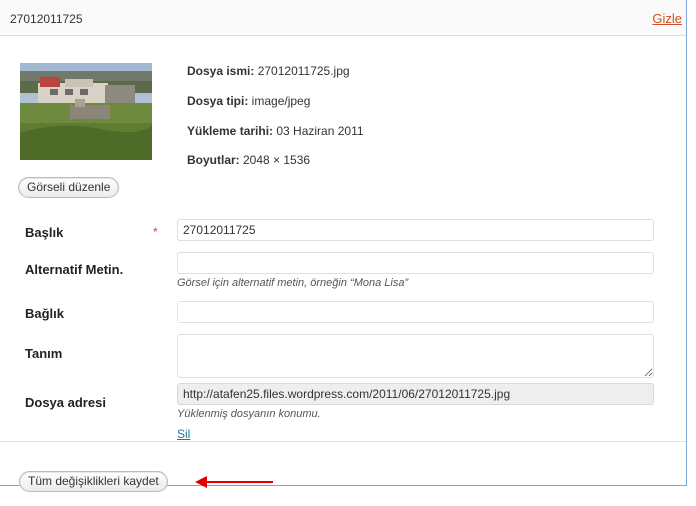  What do you see at coordinates (415, 263) in the screenshot?
I see `alt-text-input` at bounding box center [415, 263].